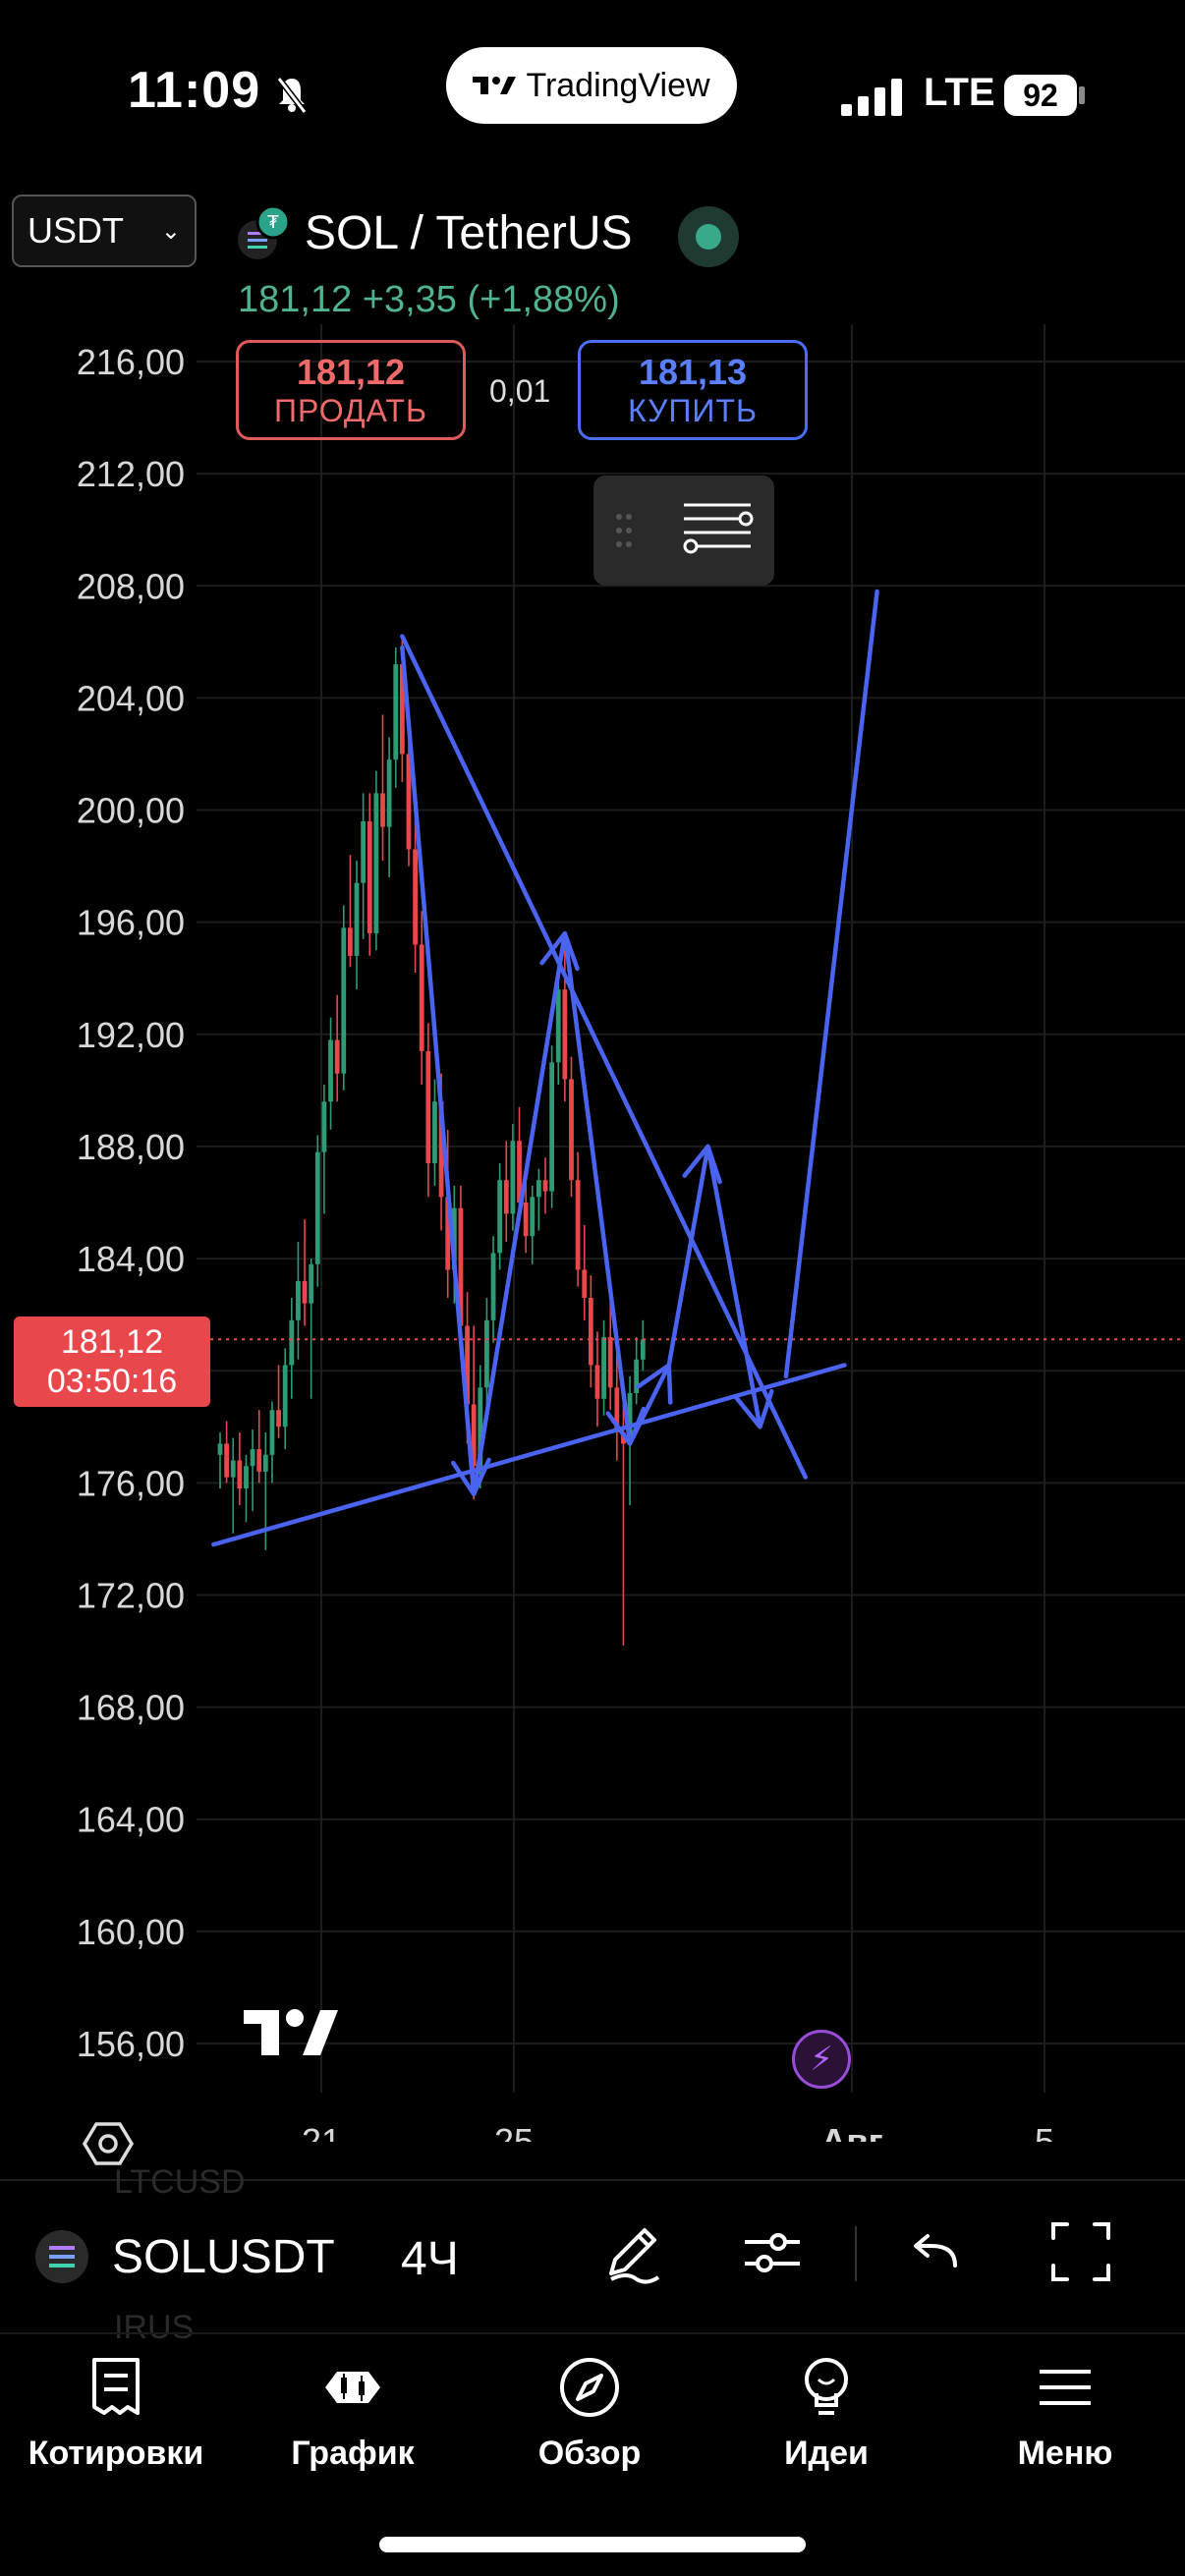  What do you see at coordinates (1045, 2131) in the screenshot?
I see `x-tick-label: 5` at bounding box center [1045, 2131].